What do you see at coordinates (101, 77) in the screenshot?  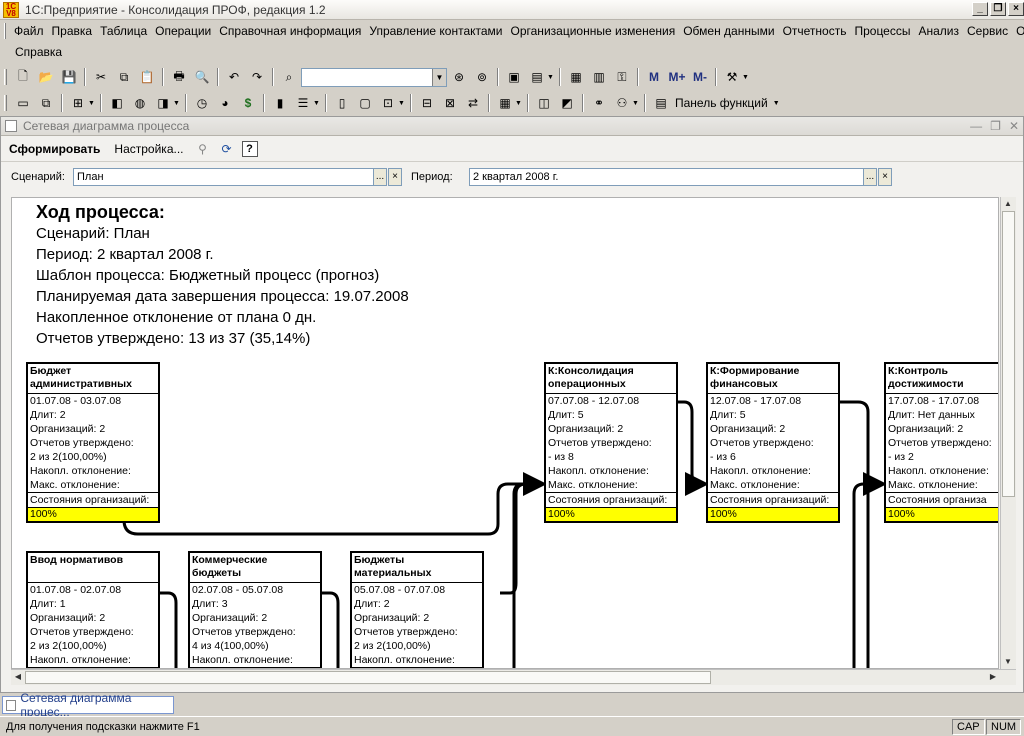 I see `cut-icon: ✂` at bounding box center [101, 77].